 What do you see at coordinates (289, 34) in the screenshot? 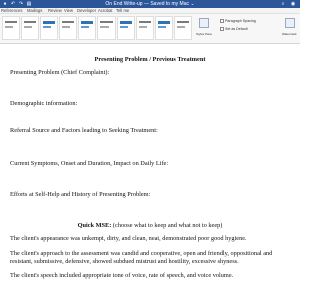
I see `watermark-label: Watermark` at bounding box center [289, 34].